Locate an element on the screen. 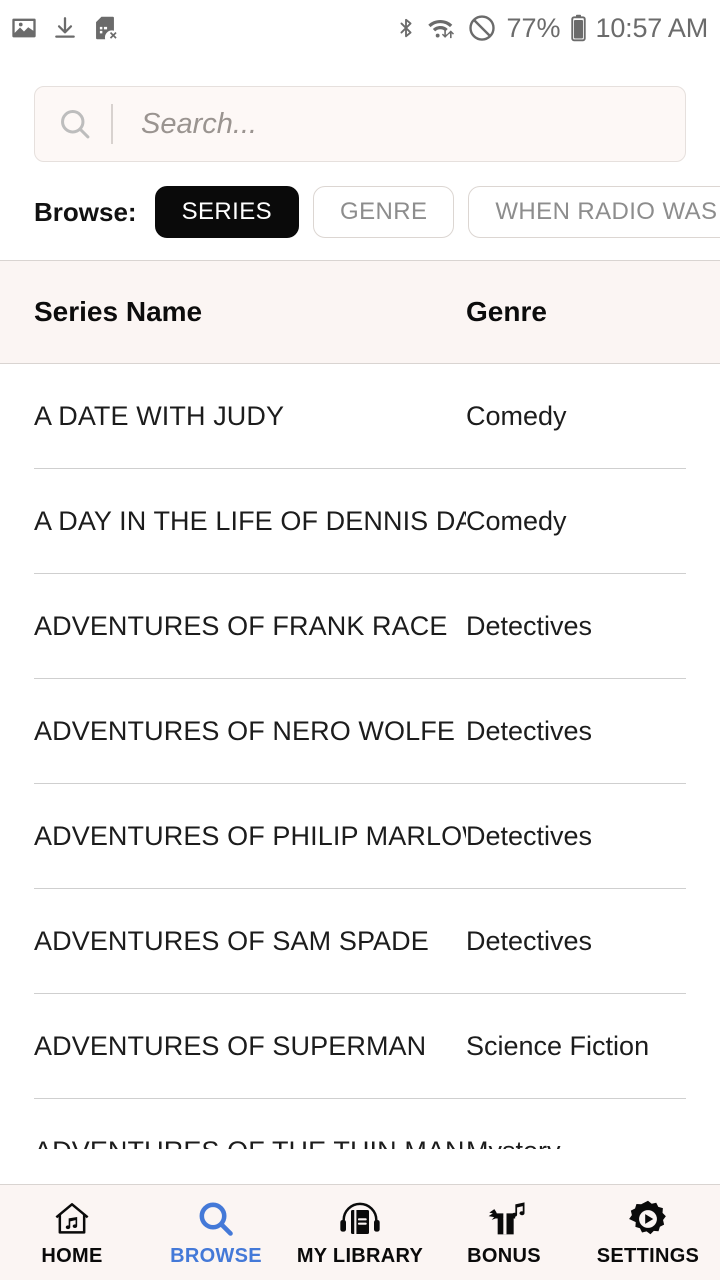 The height and width of the screenshot is (1280, 720). cell-series-name: ADVENTURES OF THE THIN MAN is located at coordinates (233, 1142).